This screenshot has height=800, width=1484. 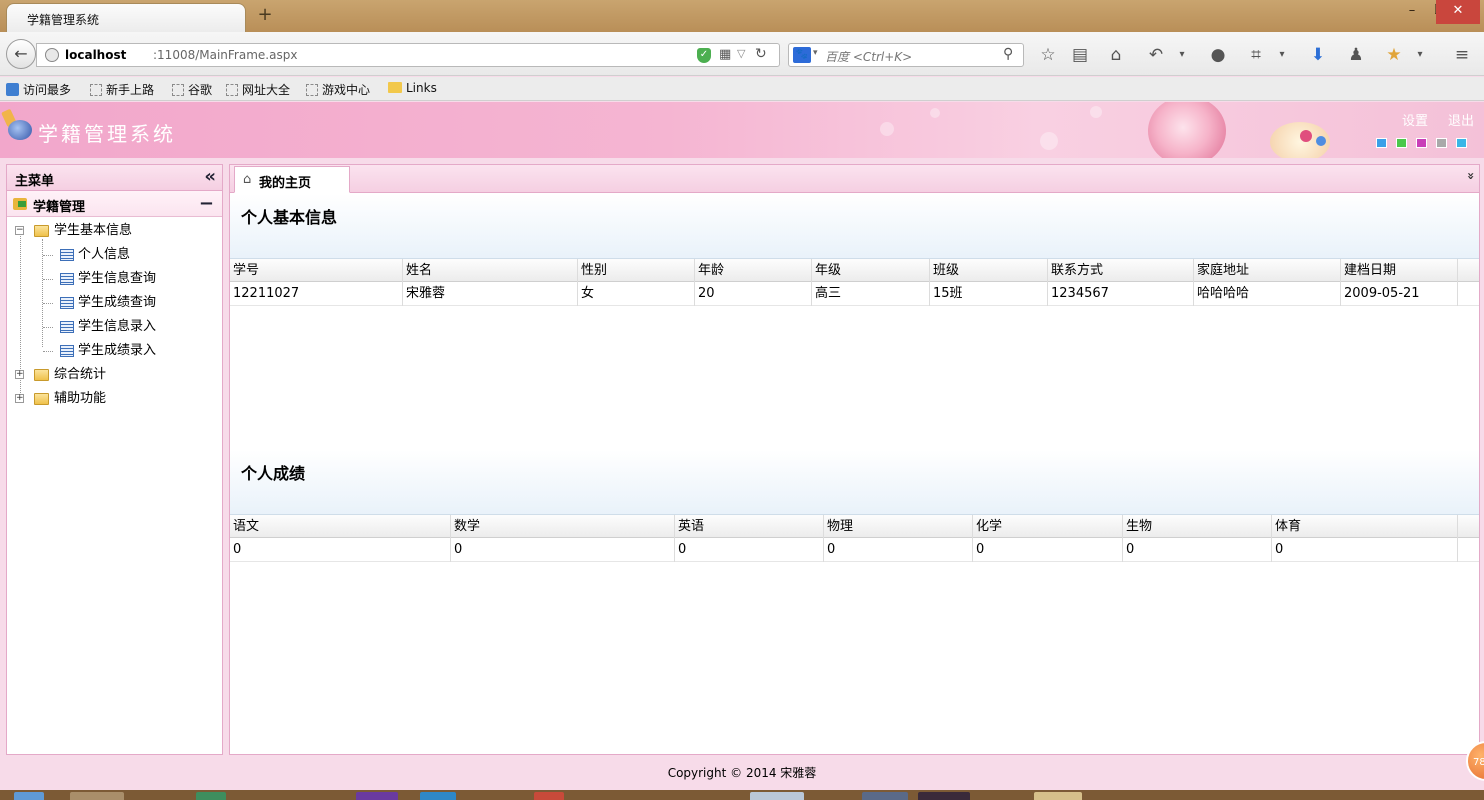 I want to click on main-menu-panel: 主菜单 « 学籍管理 − − 学生基本信息 个人信息 学生信息查询 学生成绩查询, so click(x=114, y=459).